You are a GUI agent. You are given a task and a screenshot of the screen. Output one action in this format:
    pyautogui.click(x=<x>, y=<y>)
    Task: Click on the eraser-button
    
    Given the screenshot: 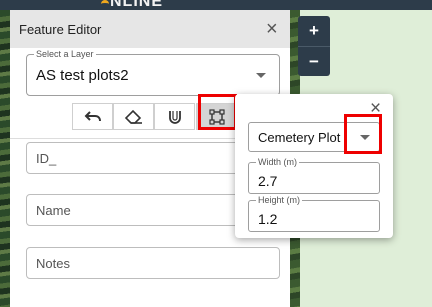 What is the action you would take?
    pyautogui.click(x=133, y=116)
    